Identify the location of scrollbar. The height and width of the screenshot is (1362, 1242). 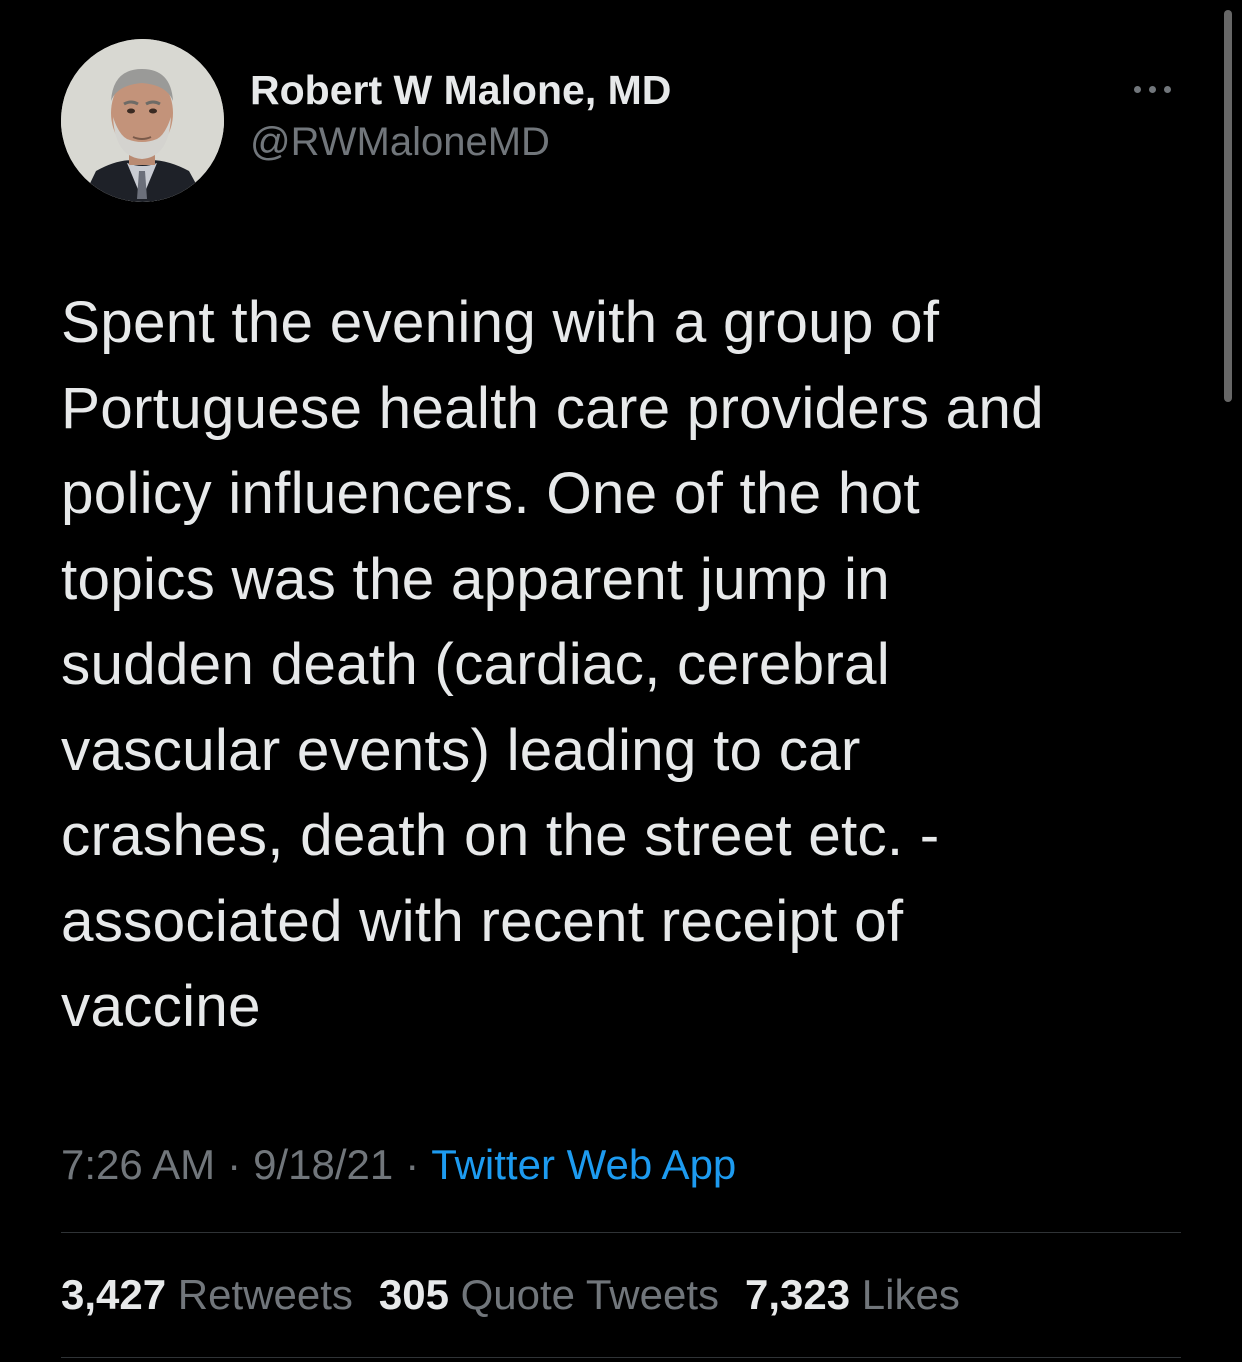
(1228, 206).